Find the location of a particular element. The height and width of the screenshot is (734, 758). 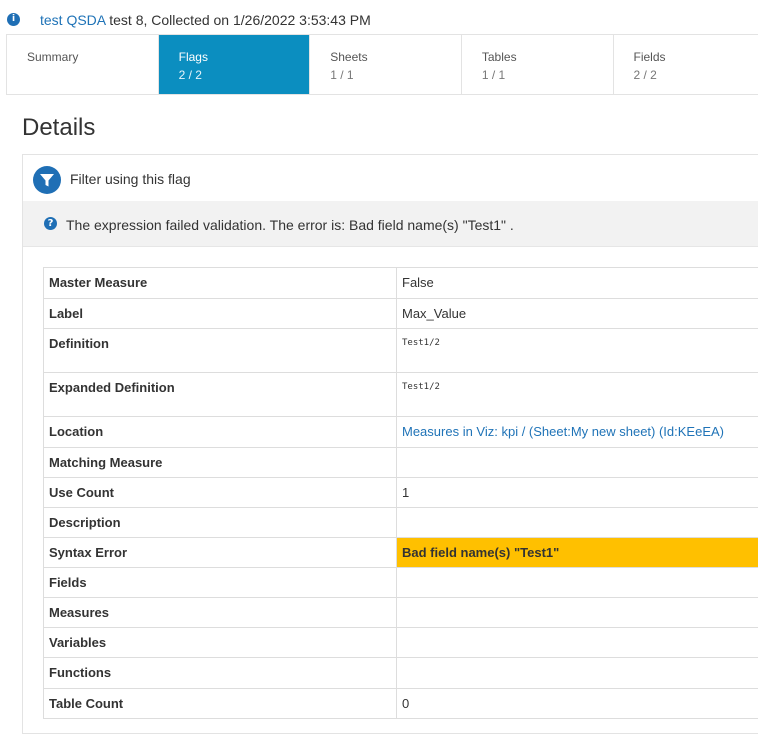

property-key: Functions is located at coordinates (220, 673).